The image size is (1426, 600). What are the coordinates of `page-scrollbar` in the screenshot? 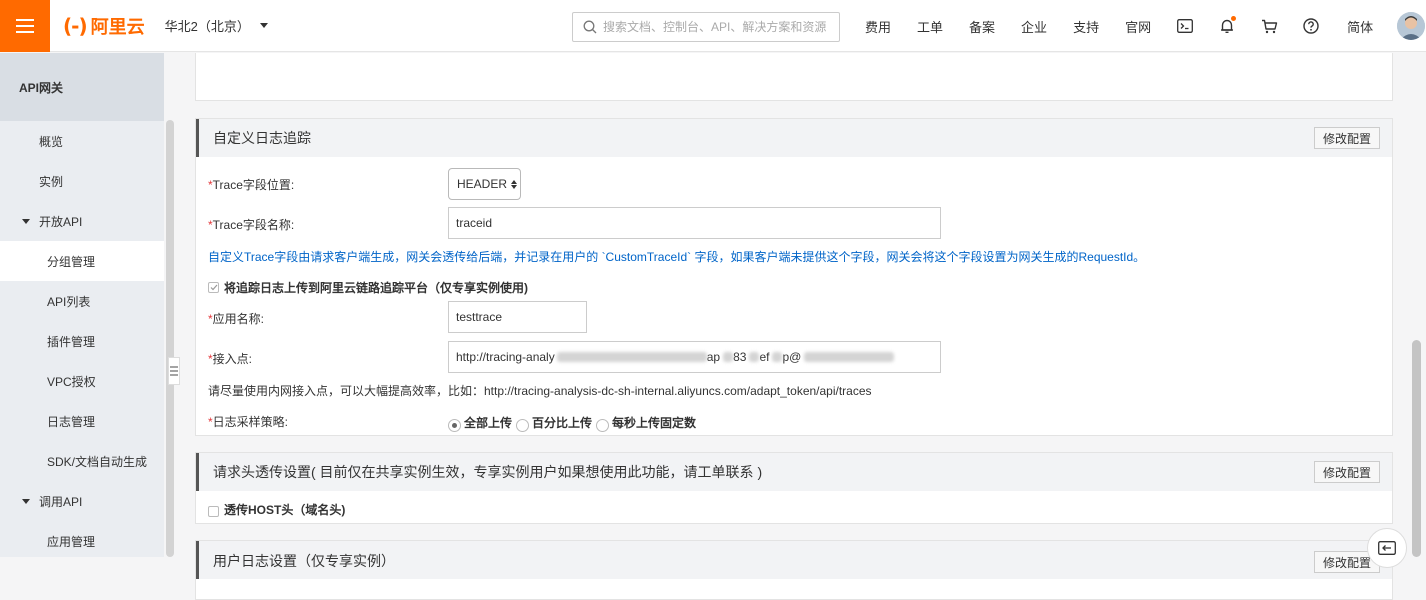 It's located at (1416, 448).